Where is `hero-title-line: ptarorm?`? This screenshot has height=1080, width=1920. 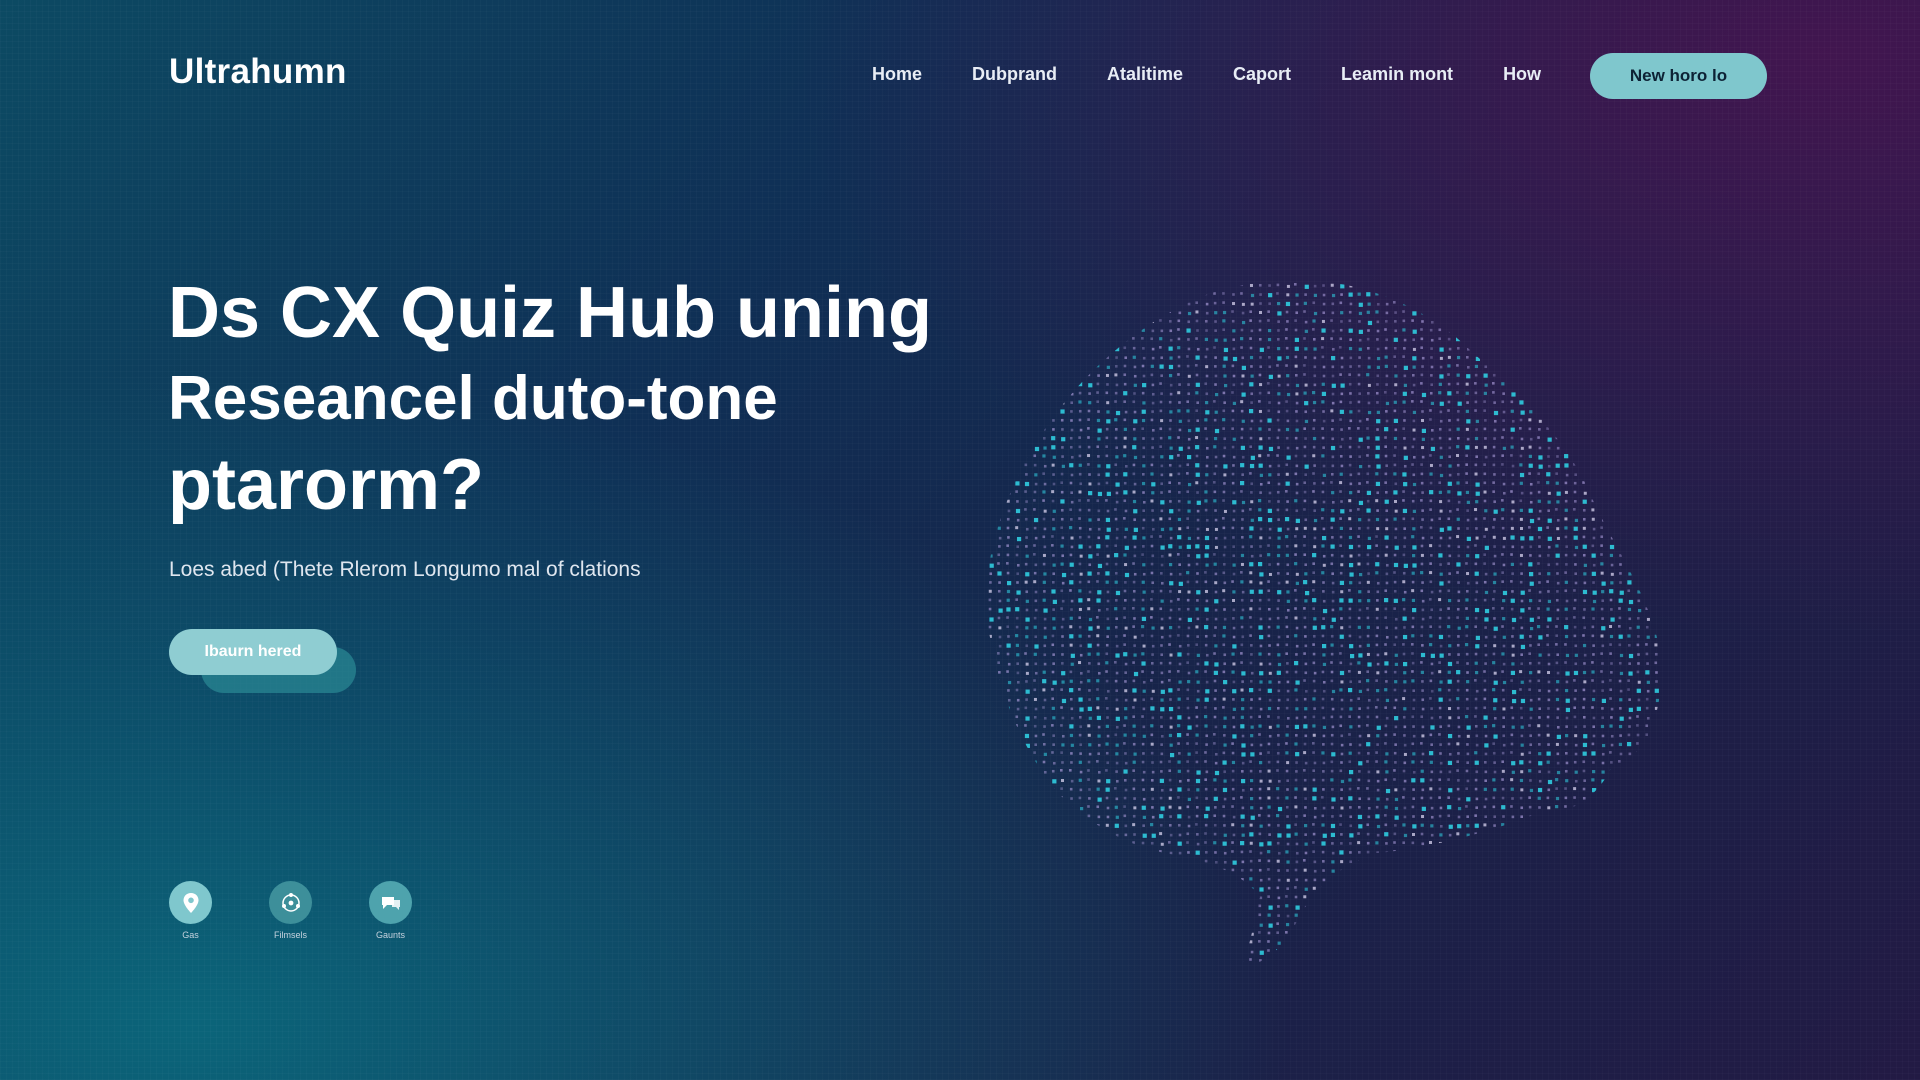 hero-title-line: ptarorm? is located at coordinates (326, 485).